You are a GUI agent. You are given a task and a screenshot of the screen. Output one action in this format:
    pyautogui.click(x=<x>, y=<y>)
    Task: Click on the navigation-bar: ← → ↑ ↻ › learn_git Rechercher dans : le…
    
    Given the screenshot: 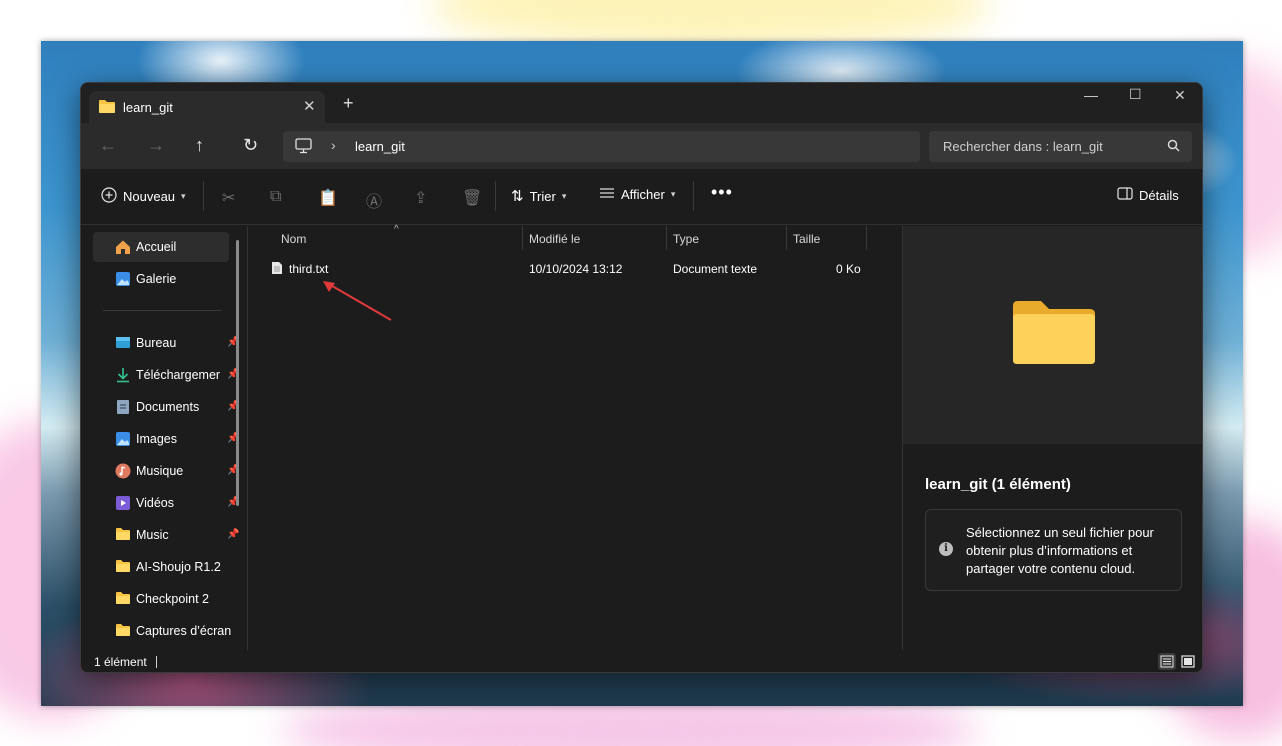 What is the action you would take?
    pyautogui.click(x=641, y=146)
    